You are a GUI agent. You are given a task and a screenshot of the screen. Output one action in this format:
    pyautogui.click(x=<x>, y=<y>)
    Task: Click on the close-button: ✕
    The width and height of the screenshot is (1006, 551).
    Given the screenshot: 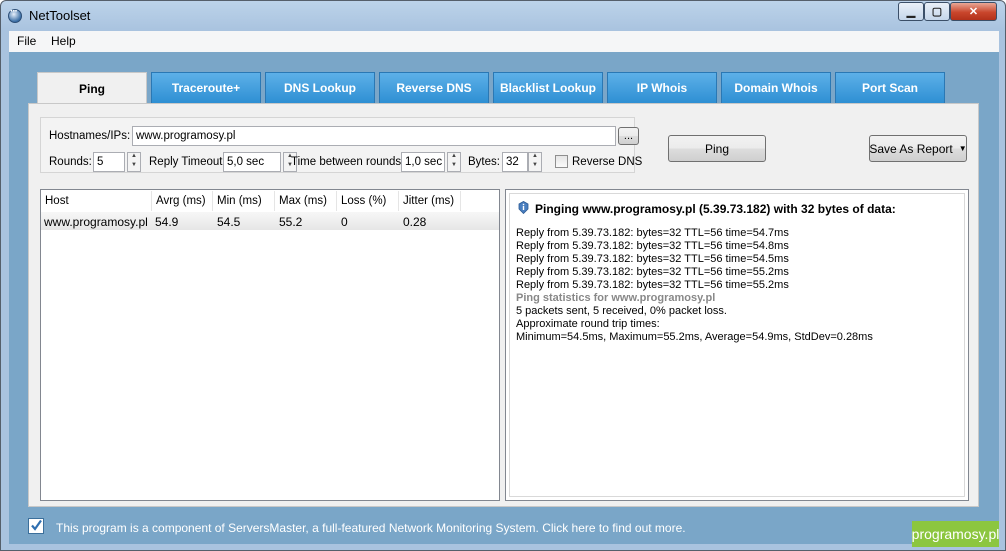 What is the action you would take?
    pyautogui.click(x=973, y=11)
    